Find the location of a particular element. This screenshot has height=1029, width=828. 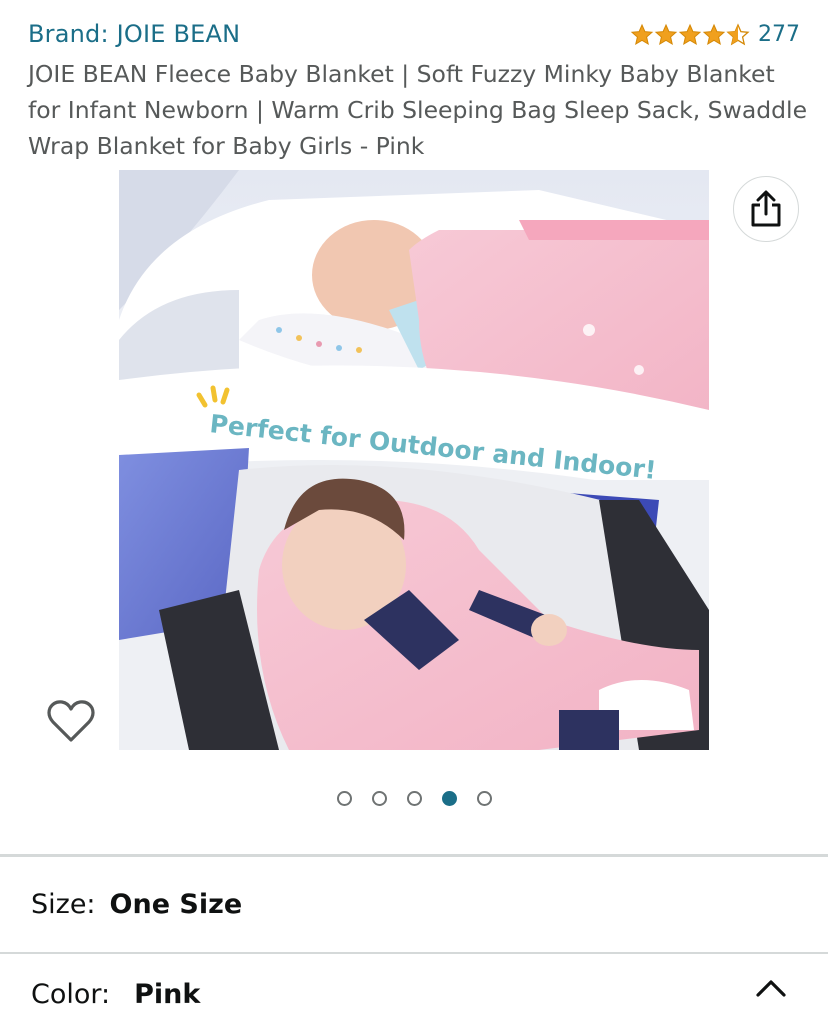

share-button is located at coordinates (766, 209).